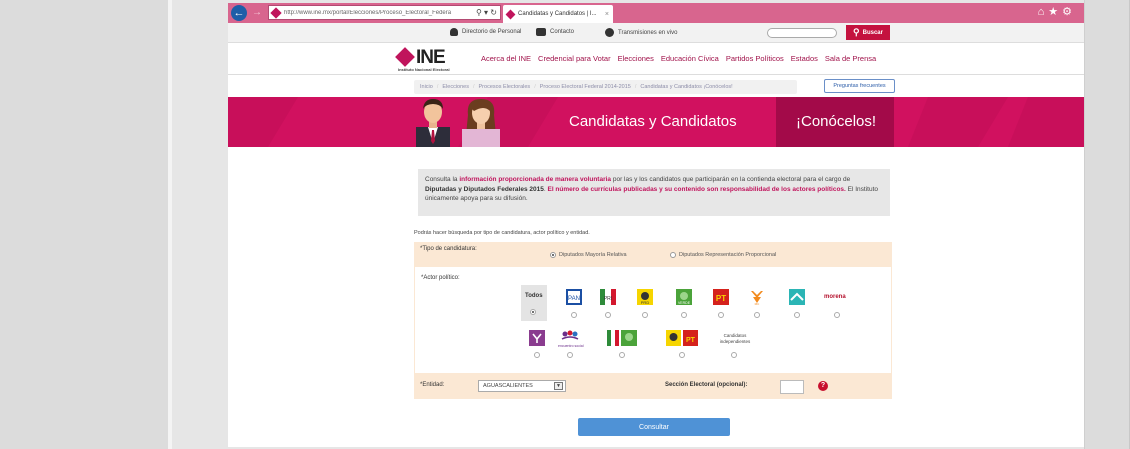  I want to click on seccion-label: Sección Electoral (opcional):, so click(706, 385).